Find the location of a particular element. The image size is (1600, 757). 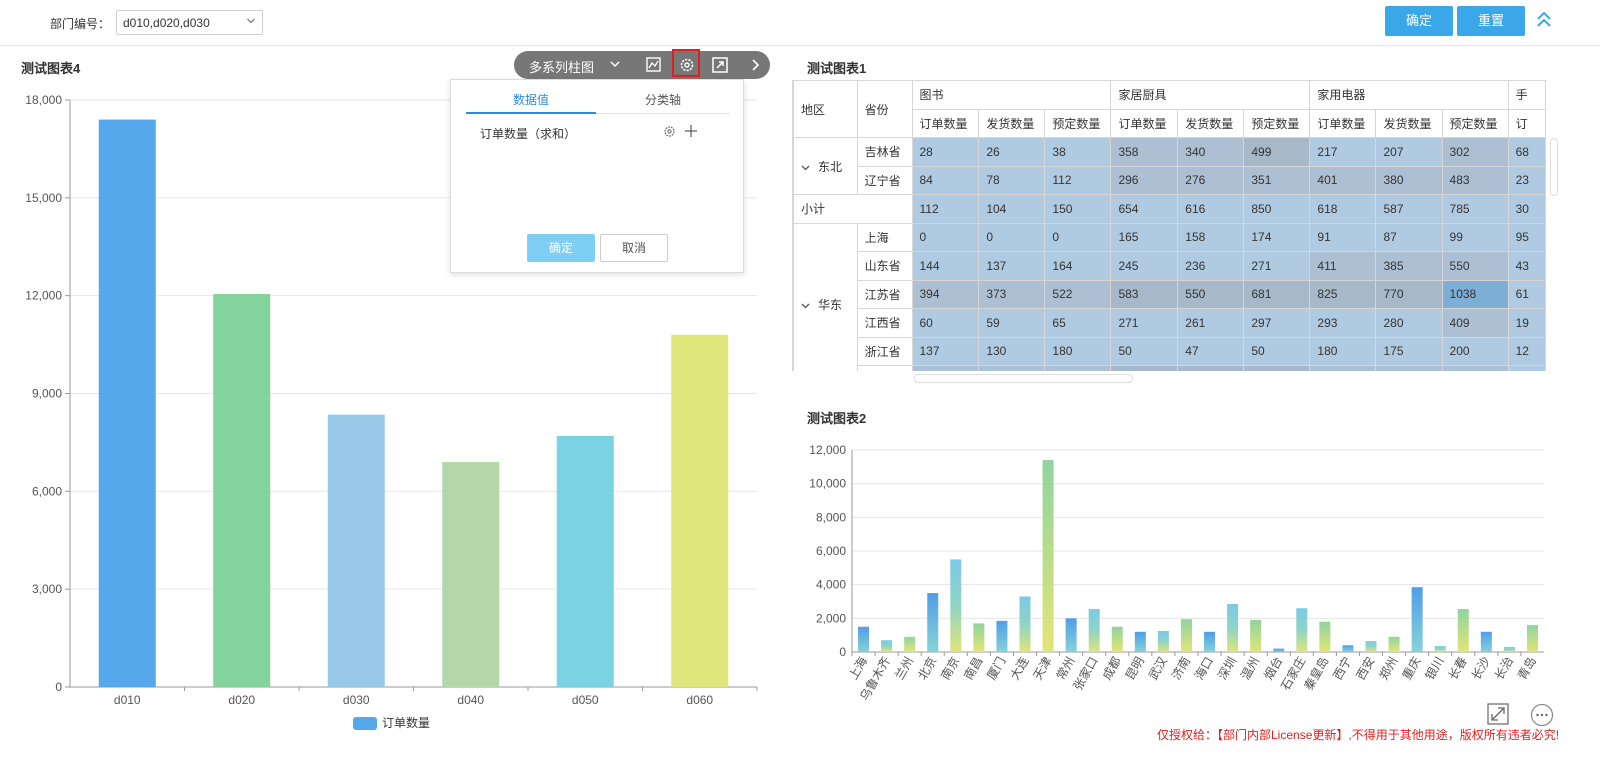

table-row: 江西省 60 59 65 271 261 297 293 280 409 19 is located at coordinates (1170, 323).